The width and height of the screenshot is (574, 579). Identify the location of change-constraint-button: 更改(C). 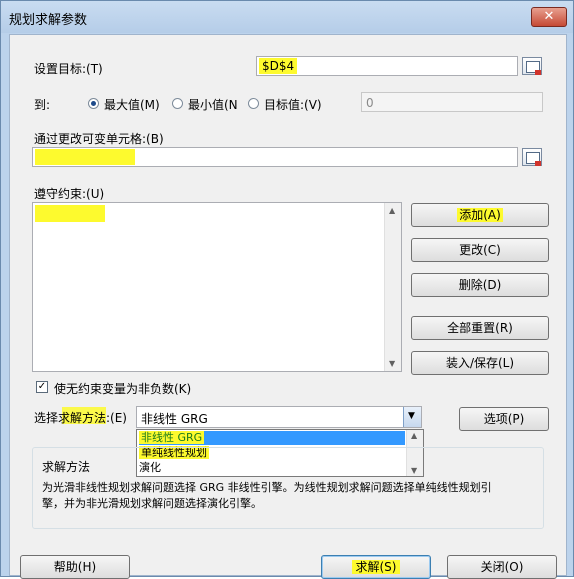
(480, 250).